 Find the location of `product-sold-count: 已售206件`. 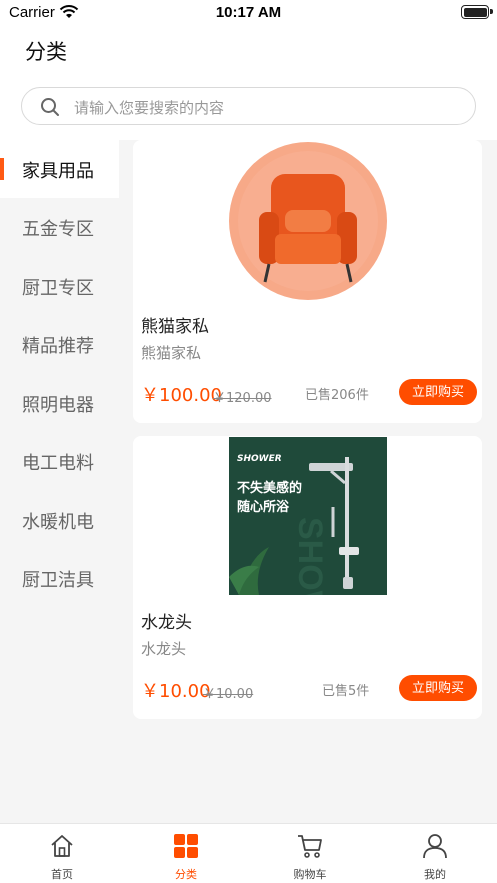

product-sold-count: 已售206件 is located at coordinates (337, 395).